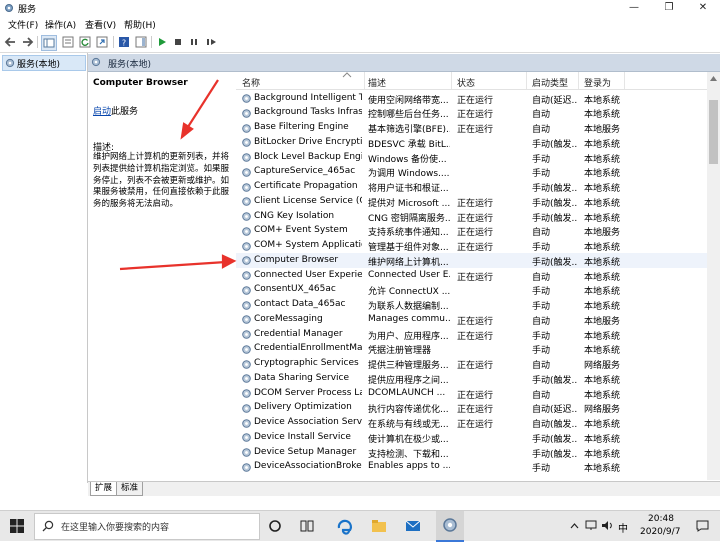 Image resolution: width=720 pixels, height=542 pixels. Describe the element at coordinates (450, 526) in the screenshot. I see `taskbar-services-button` at that location.